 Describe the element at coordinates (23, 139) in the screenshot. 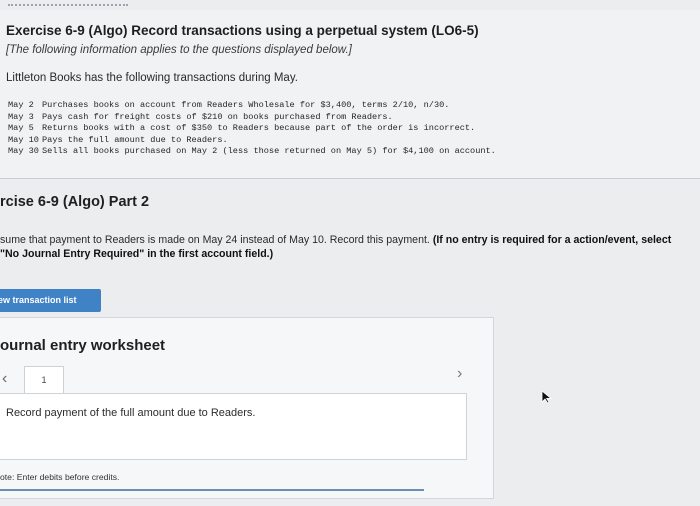

I see `transaction-date: May 10` at that location.